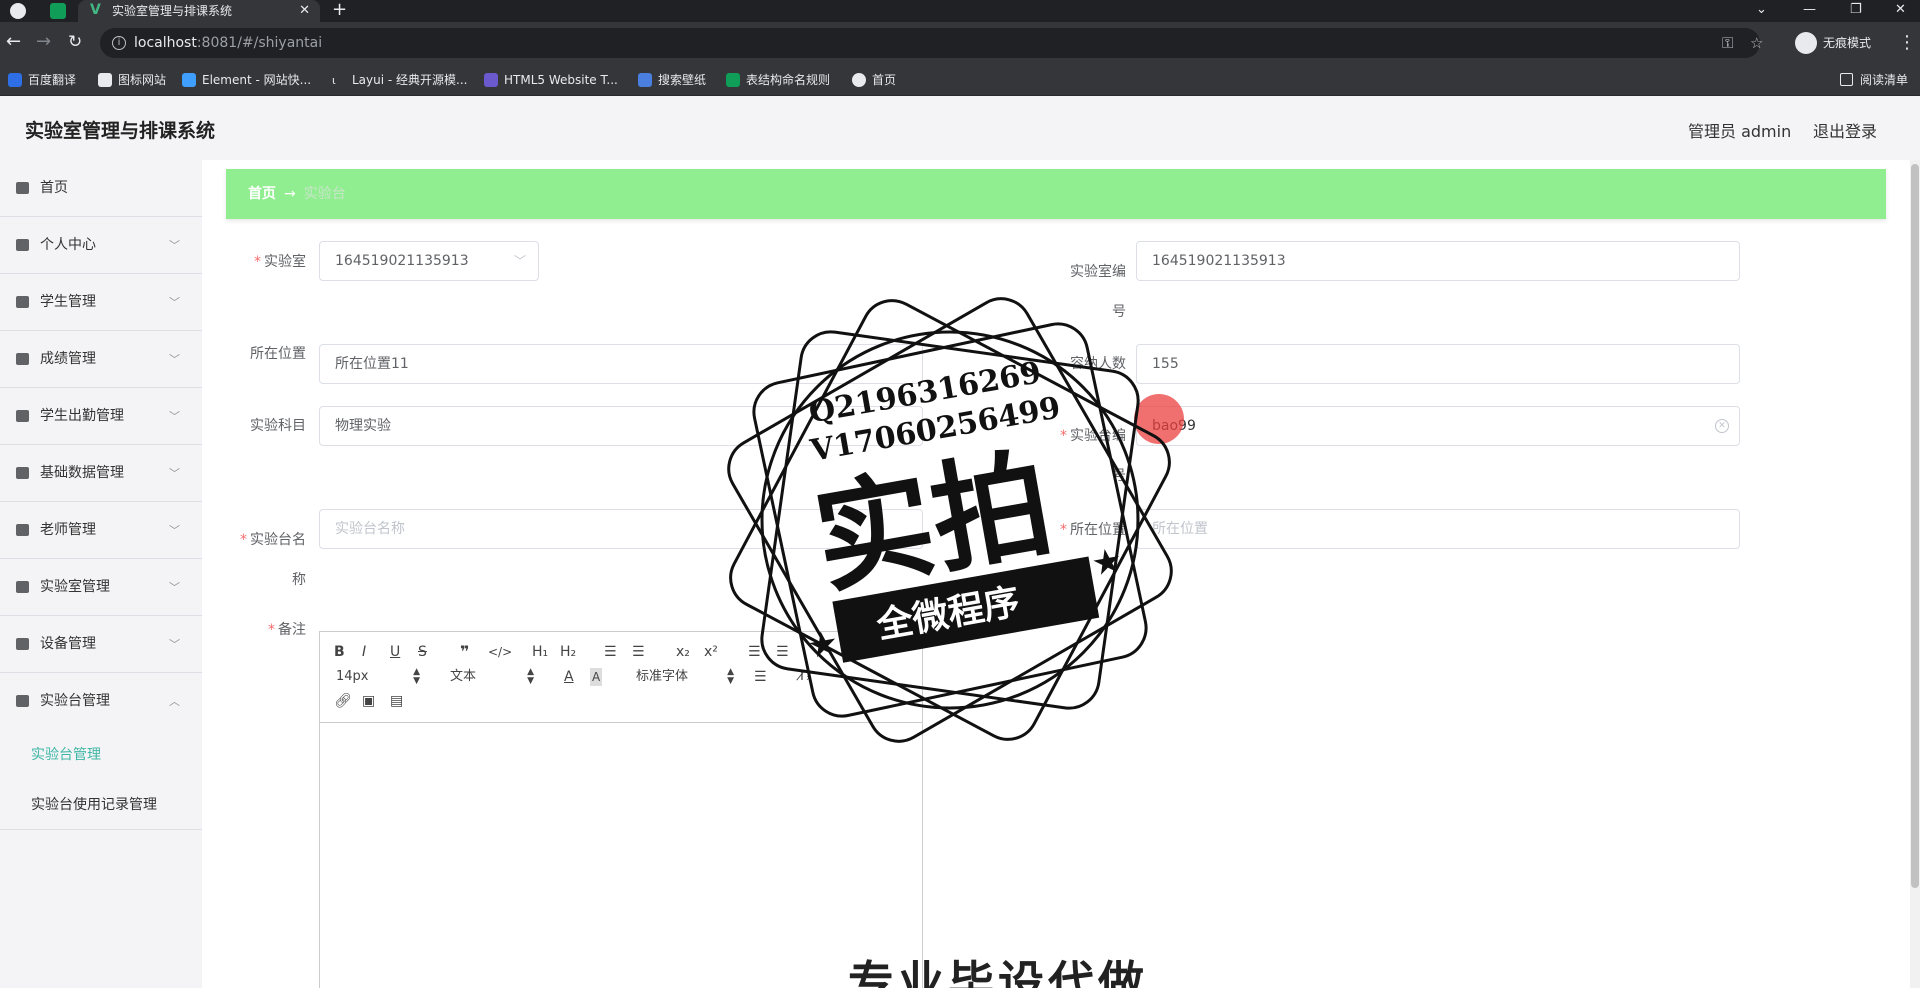 The image size is (1920, 988). I want to click on restore-icon: ❐, so click(1856, 10).